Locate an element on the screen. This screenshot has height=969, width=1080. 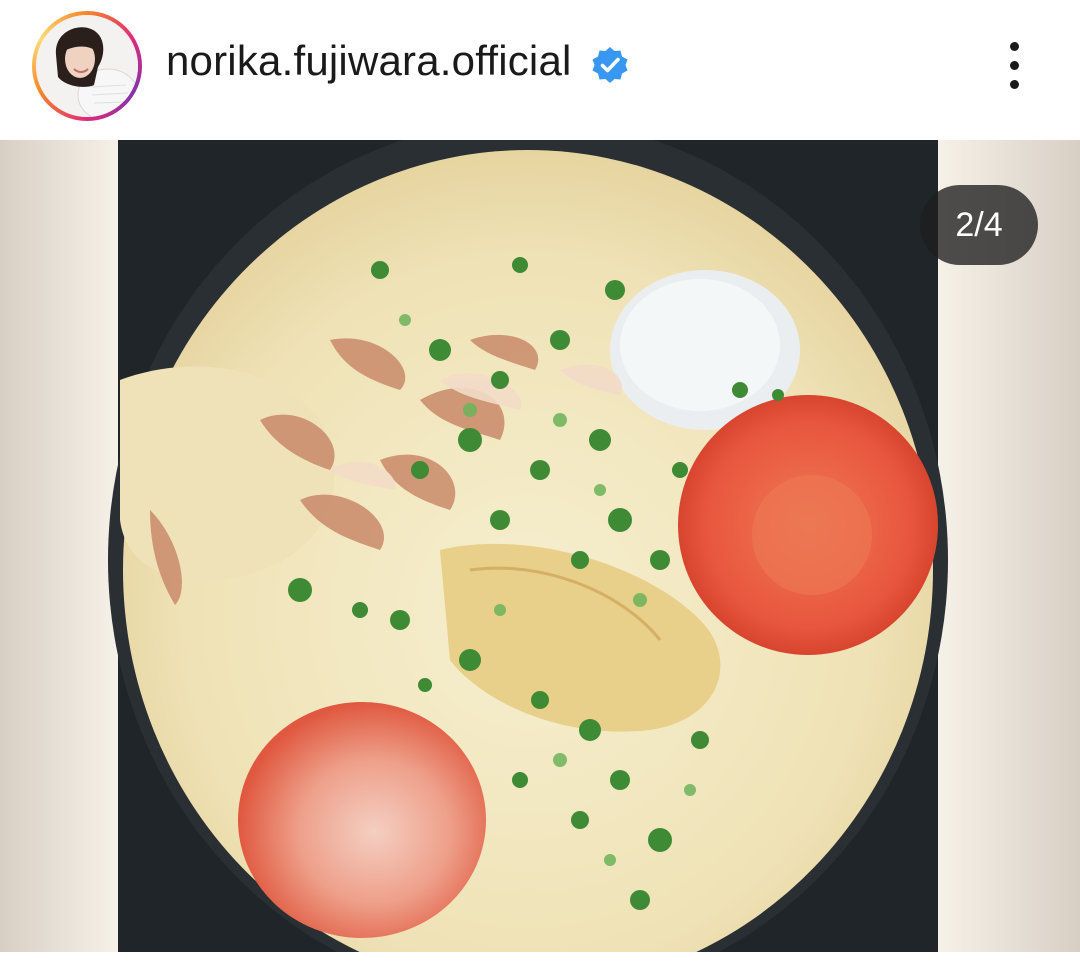
avatar-image-icon is located at coordinates (87, 66).